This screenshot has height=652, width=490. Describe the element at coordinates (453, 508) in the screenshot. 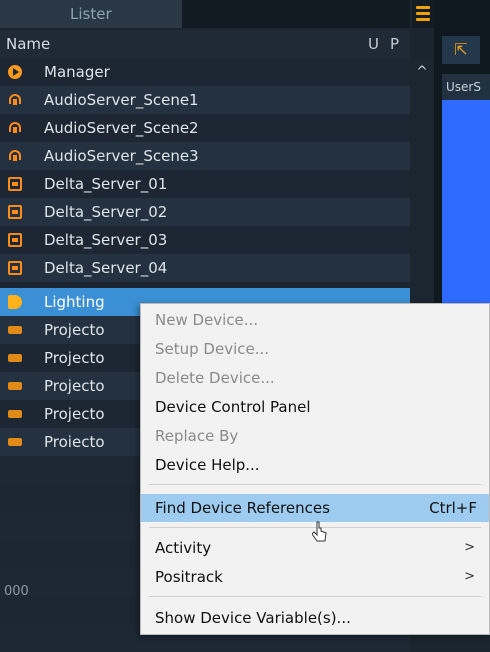

I see `menu-item-shortcut: Ctrl+F` at that location.